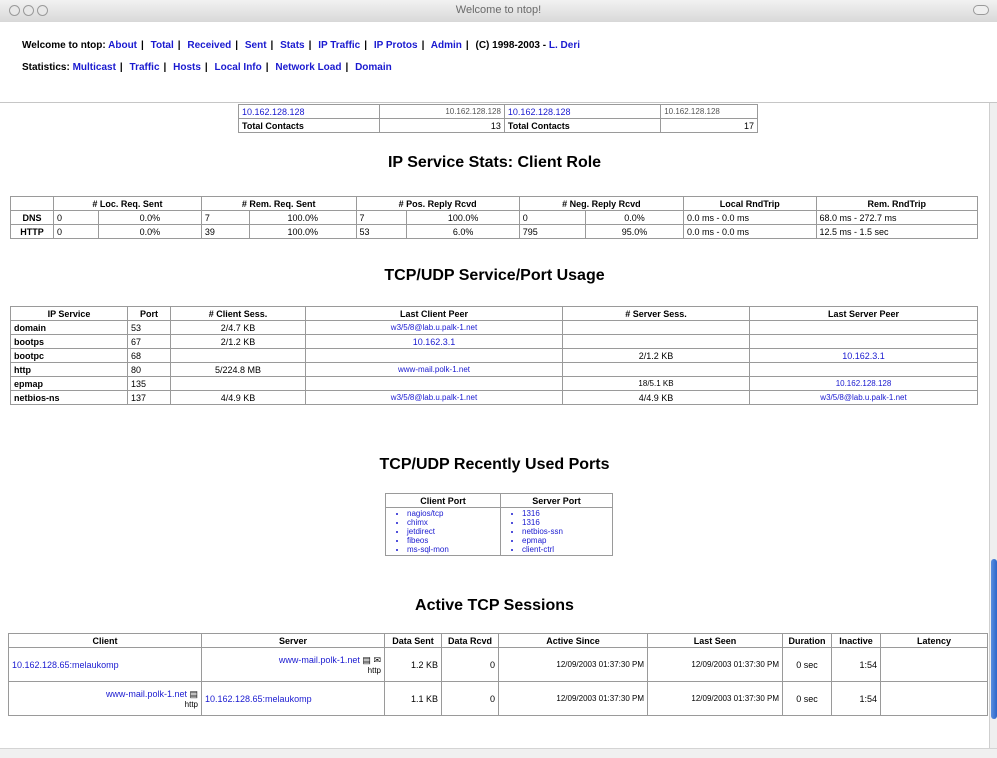 This screenshot has width=997, height=758. What do you see at coordinates (413, 664) in the screenshot?
I see `data-sent-cell: 1.2 KB` at bounding box center [413, 664].